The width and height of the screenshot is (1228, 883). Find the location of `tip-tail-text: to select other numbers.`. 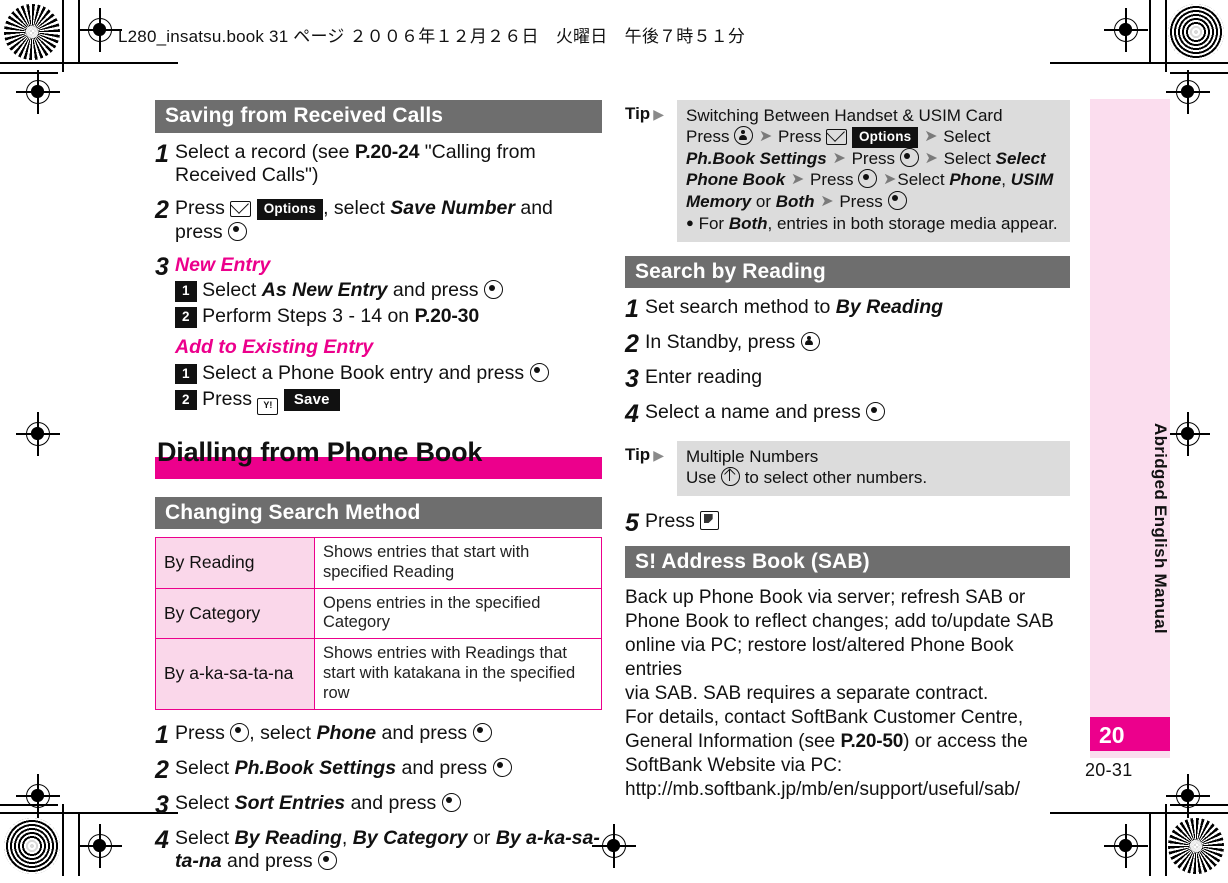

tip-tail-text: to select other numbers. is located at coordinates (833, 478).